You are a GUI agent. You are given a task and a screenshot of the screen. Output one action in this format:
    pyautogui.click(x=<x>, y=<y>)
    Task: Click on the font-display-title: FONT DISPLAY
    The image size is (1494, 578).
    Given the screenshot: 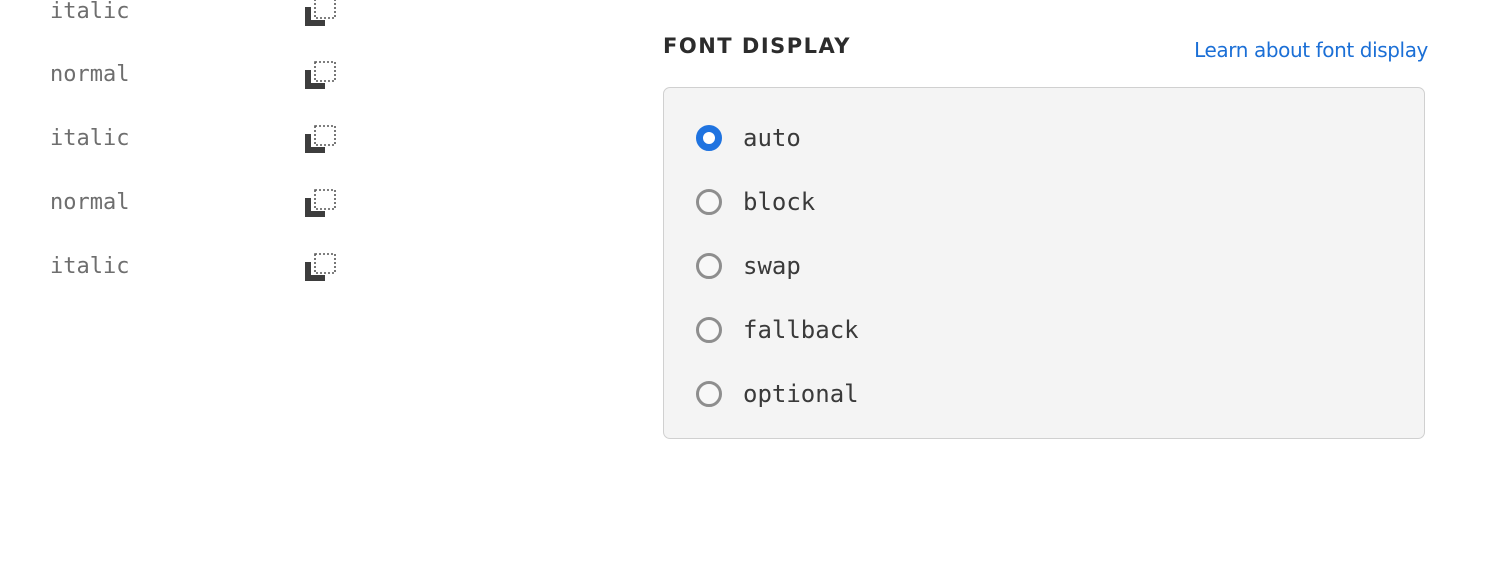 What is the action you would take?
    pyautogui.click(x=757, y=46)
    